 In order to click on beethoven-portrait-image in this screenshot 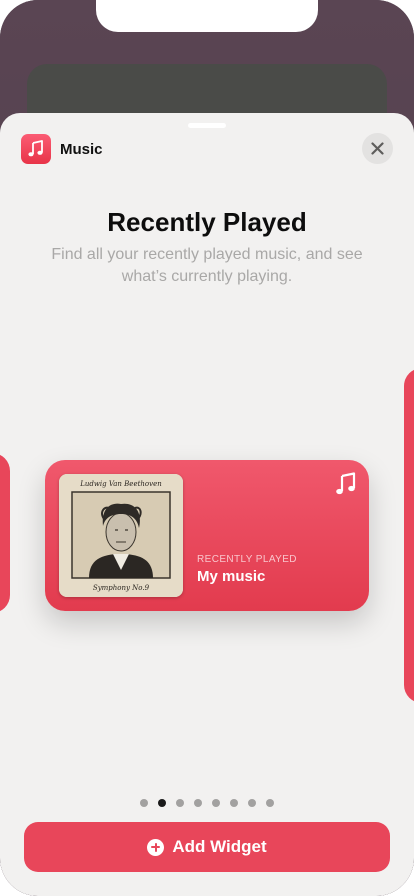, I will do `click(121, 535)`.